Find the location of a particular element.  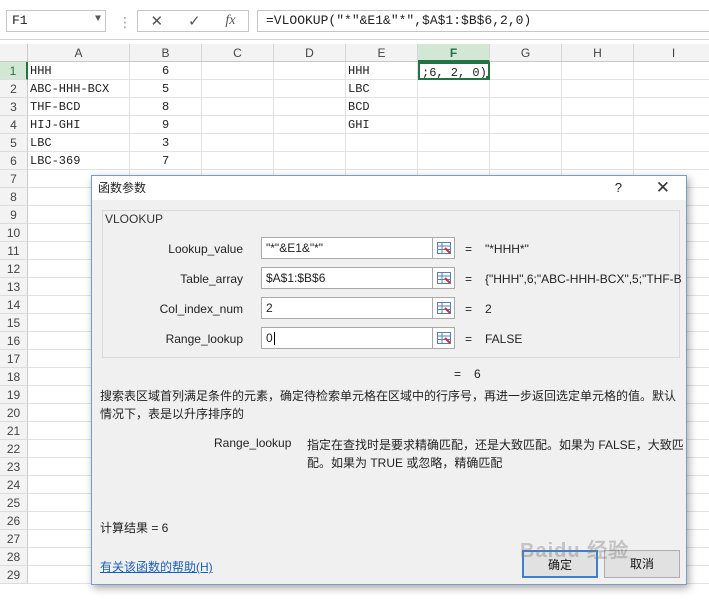

chevron-down-icon: ▼ is located at coordinates (98, 19).